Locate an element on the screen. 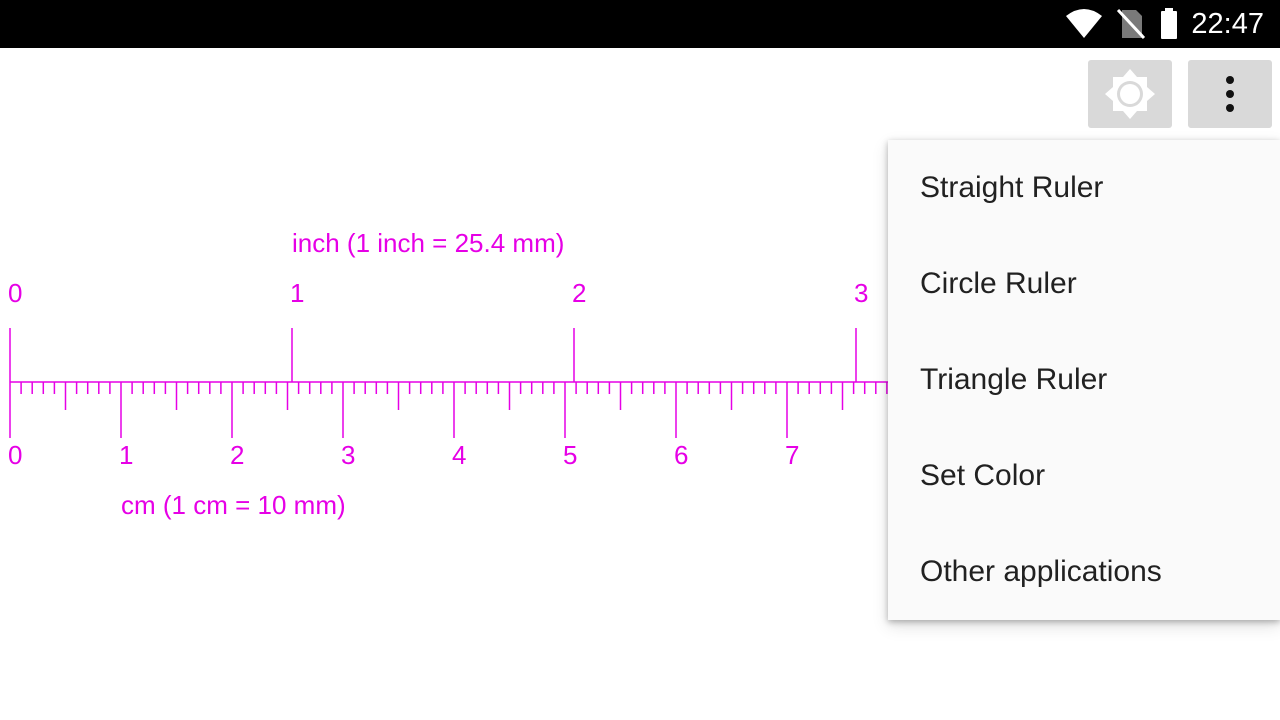 The image size is (1280, 720). inch-tick-label: 0 is located at coordinates (15, 293).